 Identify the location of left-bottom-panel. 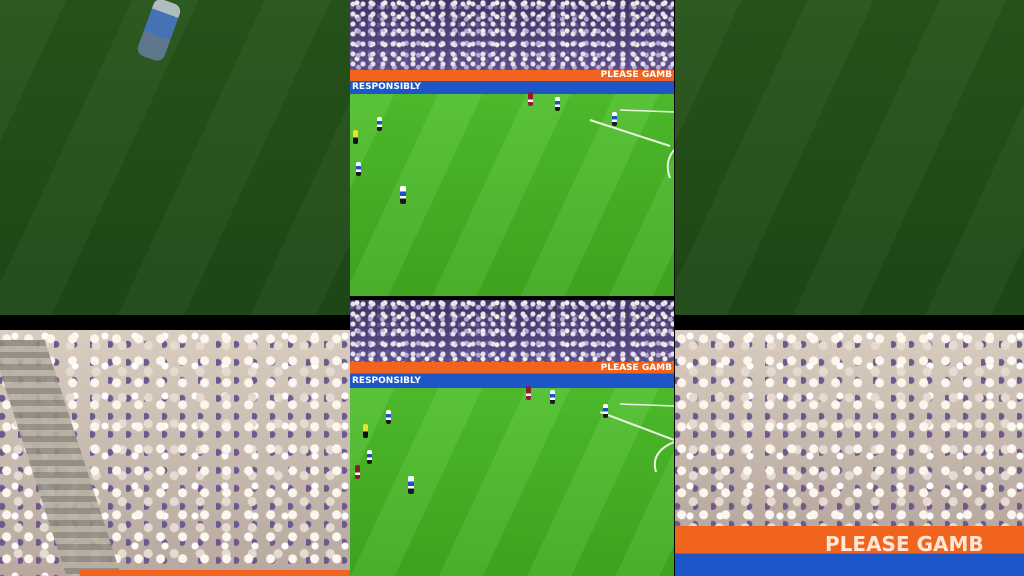
(175, 453).